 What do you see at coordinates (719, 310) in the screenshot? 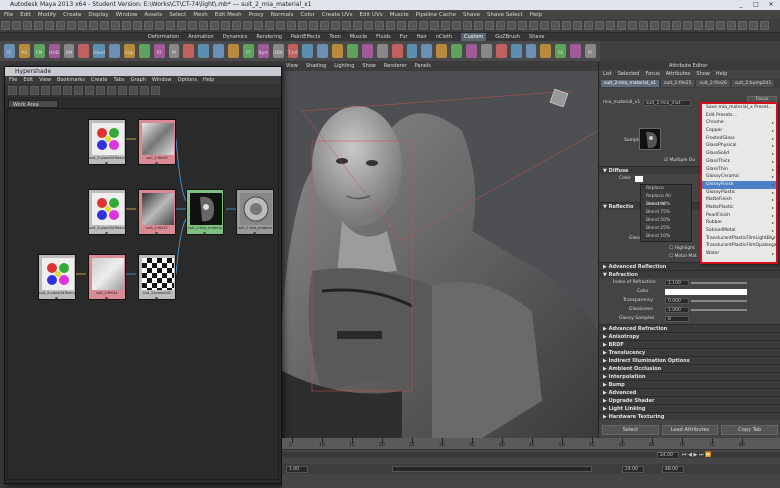
I see `glossiness-slider` at bounding box center [719, 310].